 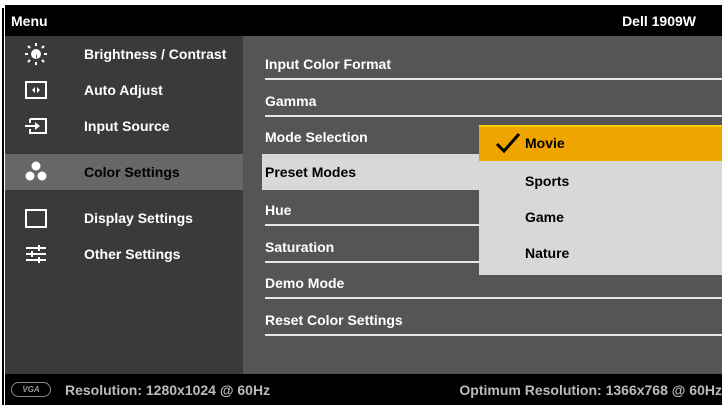 What do you see at coordinates (36, 254) in the screenshot?
I see `other-settings-icon` at bounding box center [36, 254].